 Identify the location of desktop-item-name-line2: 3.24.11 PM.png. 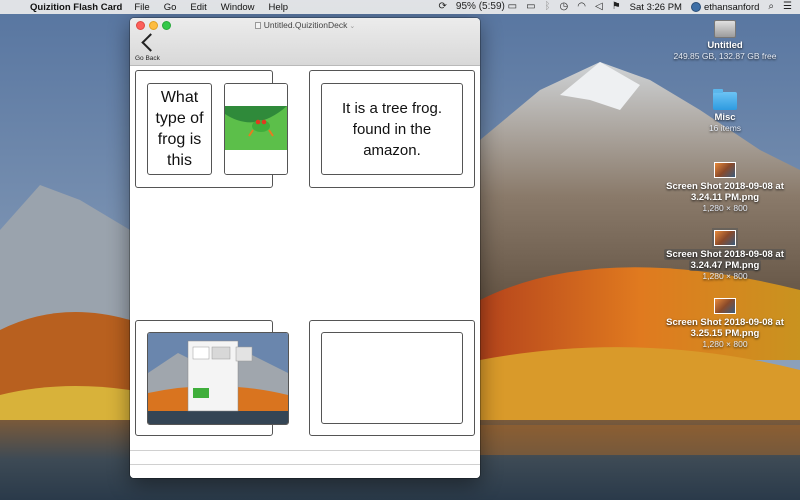
(725, 197).